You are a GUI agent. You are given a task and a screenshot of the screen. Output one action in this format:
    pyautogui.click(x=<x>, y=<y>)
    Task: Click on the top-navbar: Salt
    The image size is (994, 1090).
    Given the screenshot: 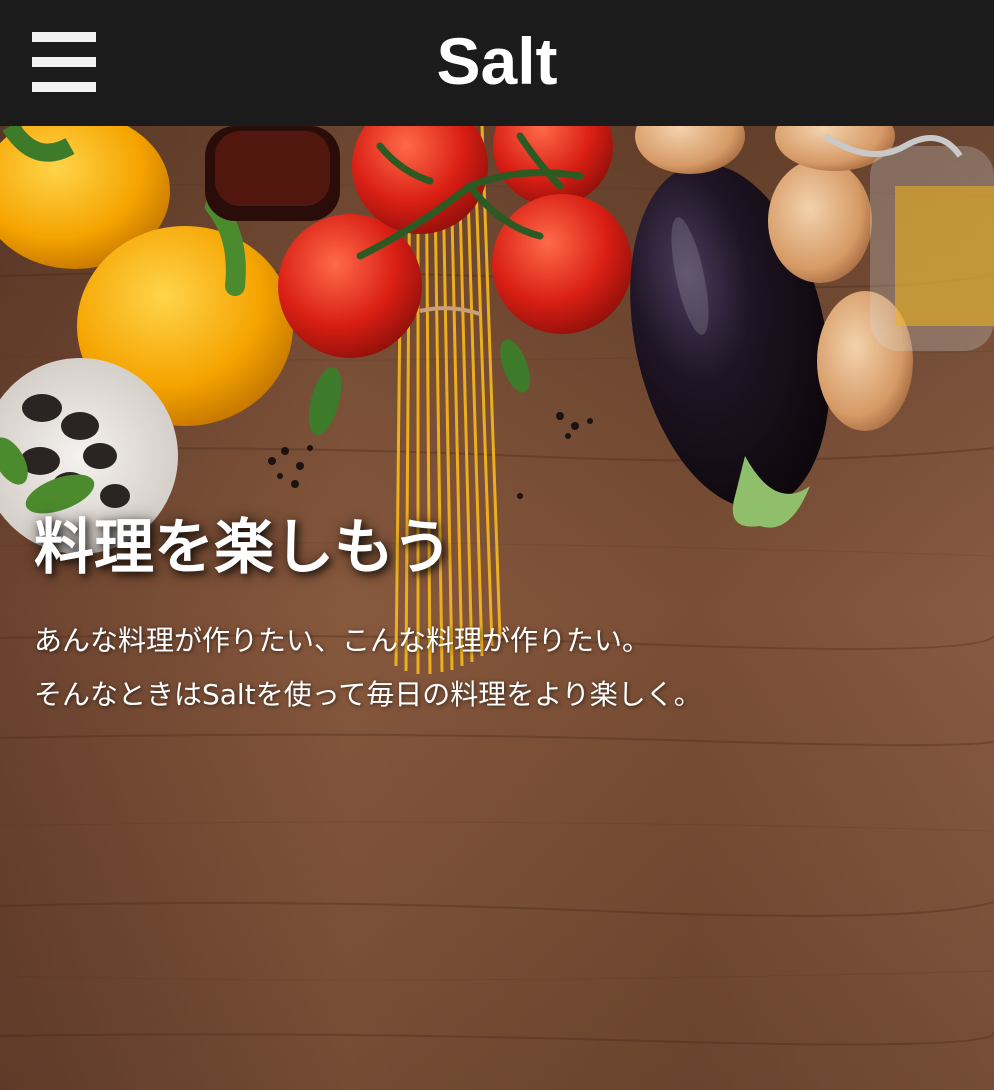 What is the action you would take?
    pyautogui.click(x=497, y=63)
    